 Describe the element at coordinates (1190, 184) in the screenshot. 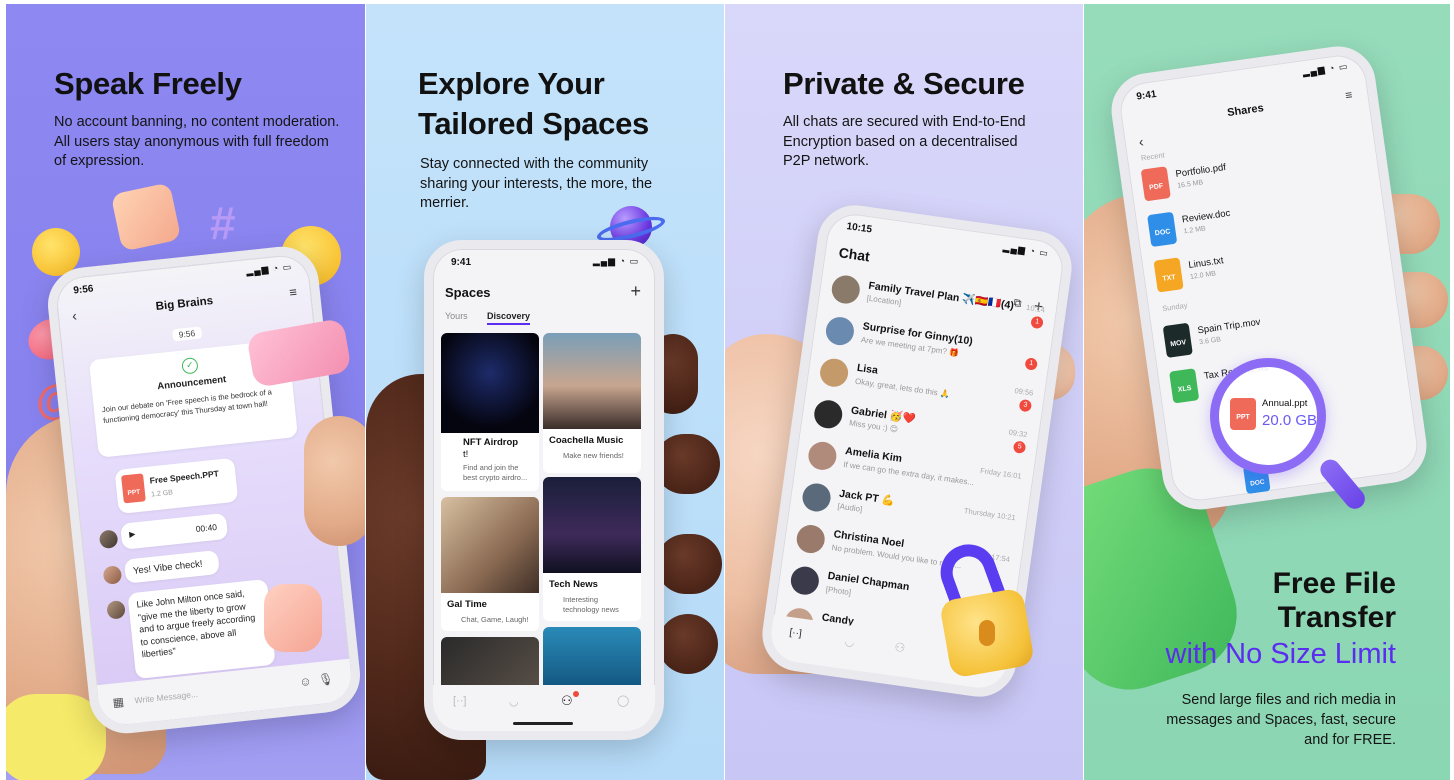

I see `file-size: 16.5 MB` at that location.